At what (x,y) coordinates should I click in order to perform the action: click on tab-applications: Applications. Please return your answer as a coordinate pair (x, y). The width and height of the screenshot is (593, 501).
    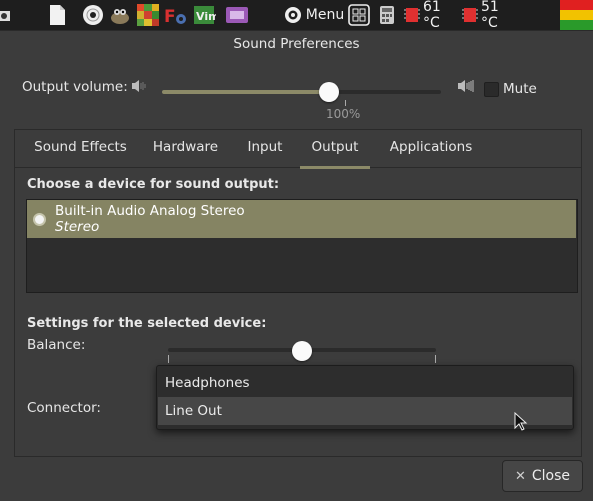
    Looking at the image, I should click on (431, 148).